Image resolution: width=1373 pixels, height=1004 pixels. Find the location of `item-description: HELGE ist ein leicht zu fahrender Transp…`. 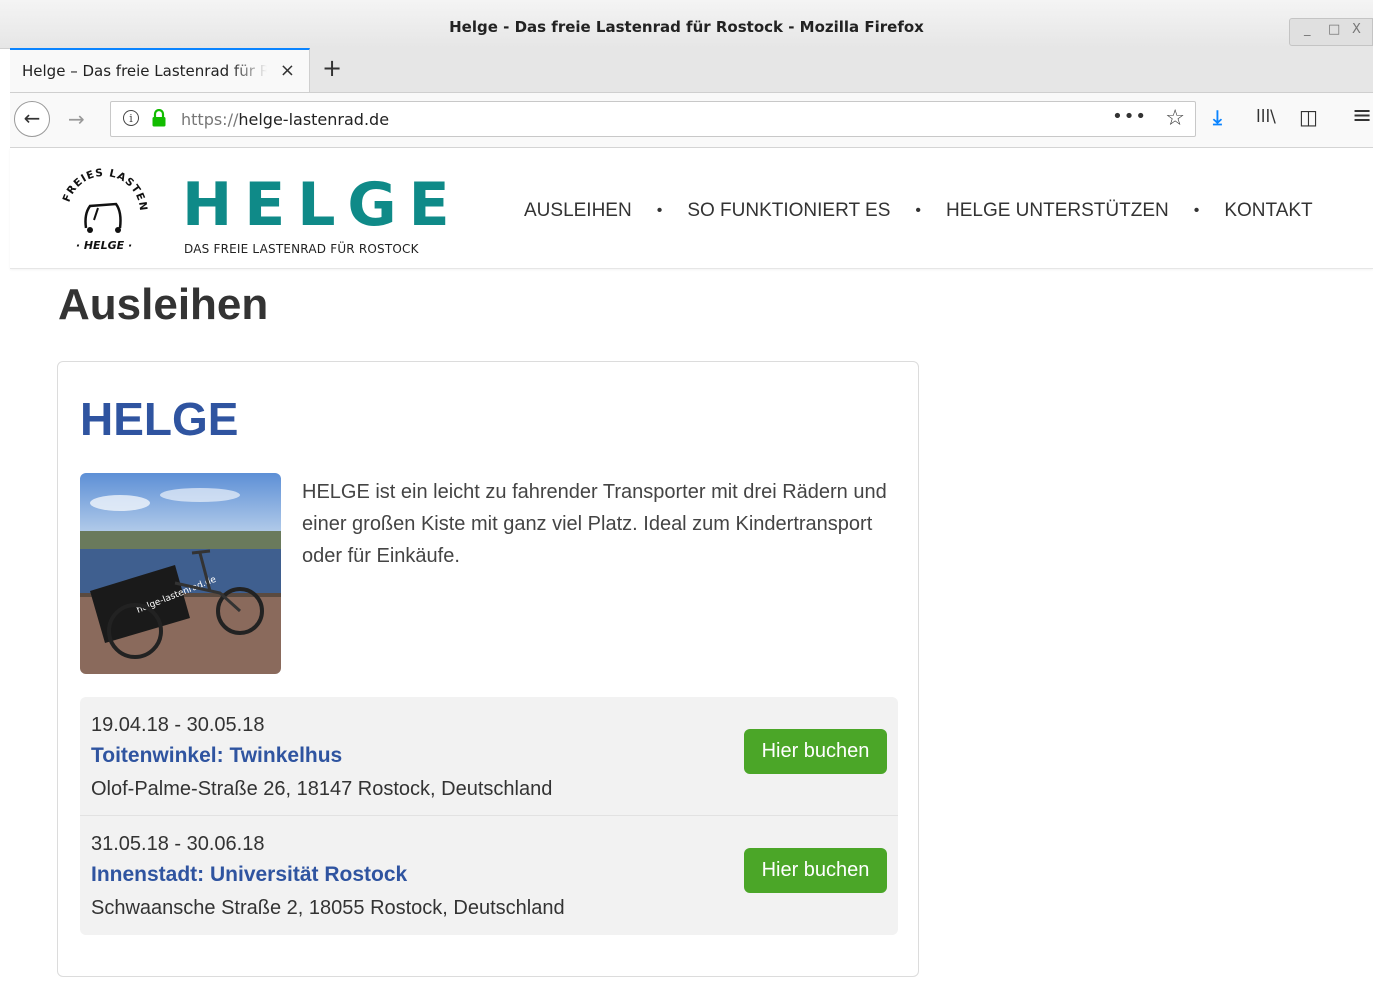

item-description: HELGE ist ein leicht zu fahrender Transp… is located at coordinates (594, 524).